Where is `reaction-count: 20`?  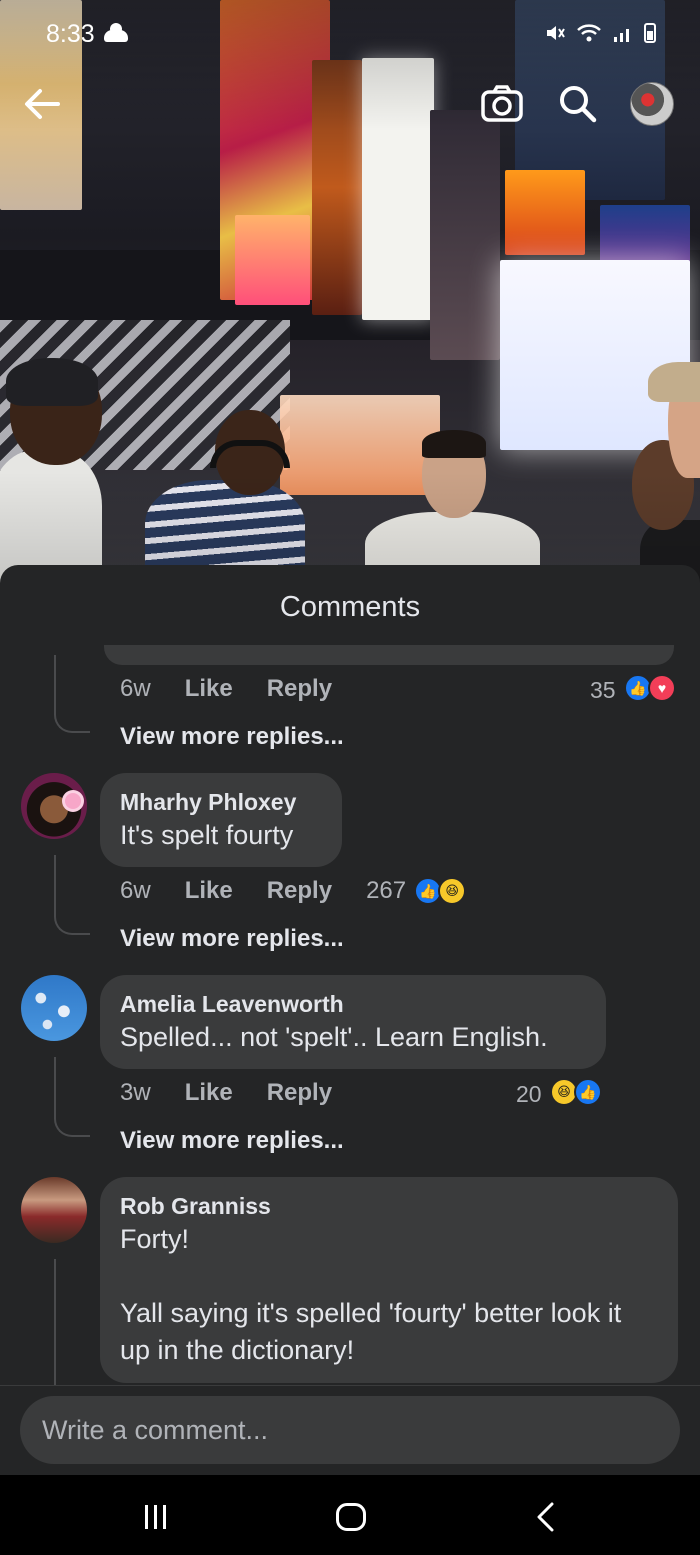 reaction-count: 20 is located at coordinates (529, 1094).